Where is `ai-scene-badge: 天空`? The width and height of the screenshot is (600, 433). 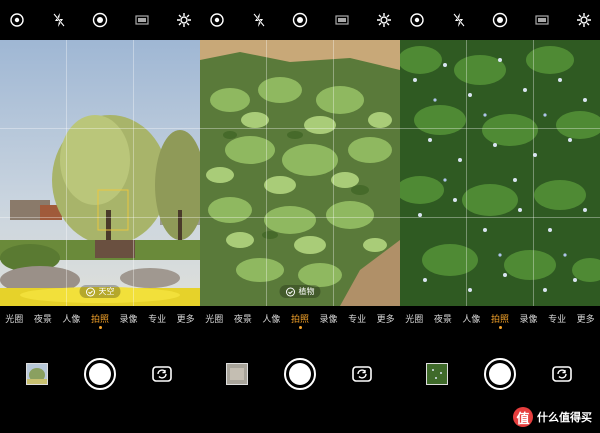
ai-scene-badge: 天空 is located at coordinates (100, 291).